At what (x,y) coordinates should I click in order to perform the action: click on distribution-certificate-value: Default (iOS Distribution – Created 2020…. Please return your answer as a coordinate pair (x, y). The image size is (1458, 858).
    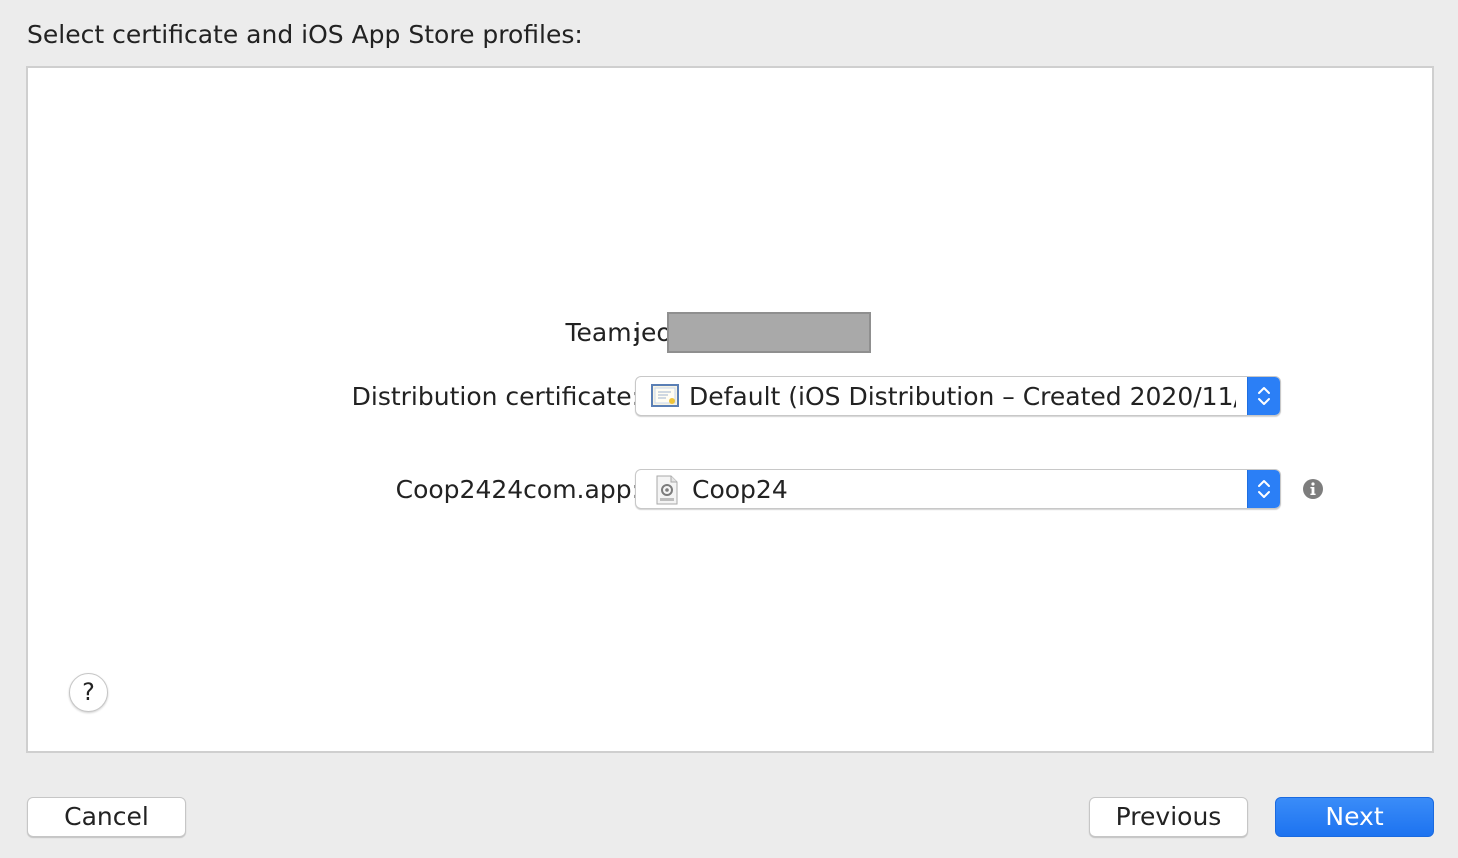
    Looking at the image, I should click on (962, 396).